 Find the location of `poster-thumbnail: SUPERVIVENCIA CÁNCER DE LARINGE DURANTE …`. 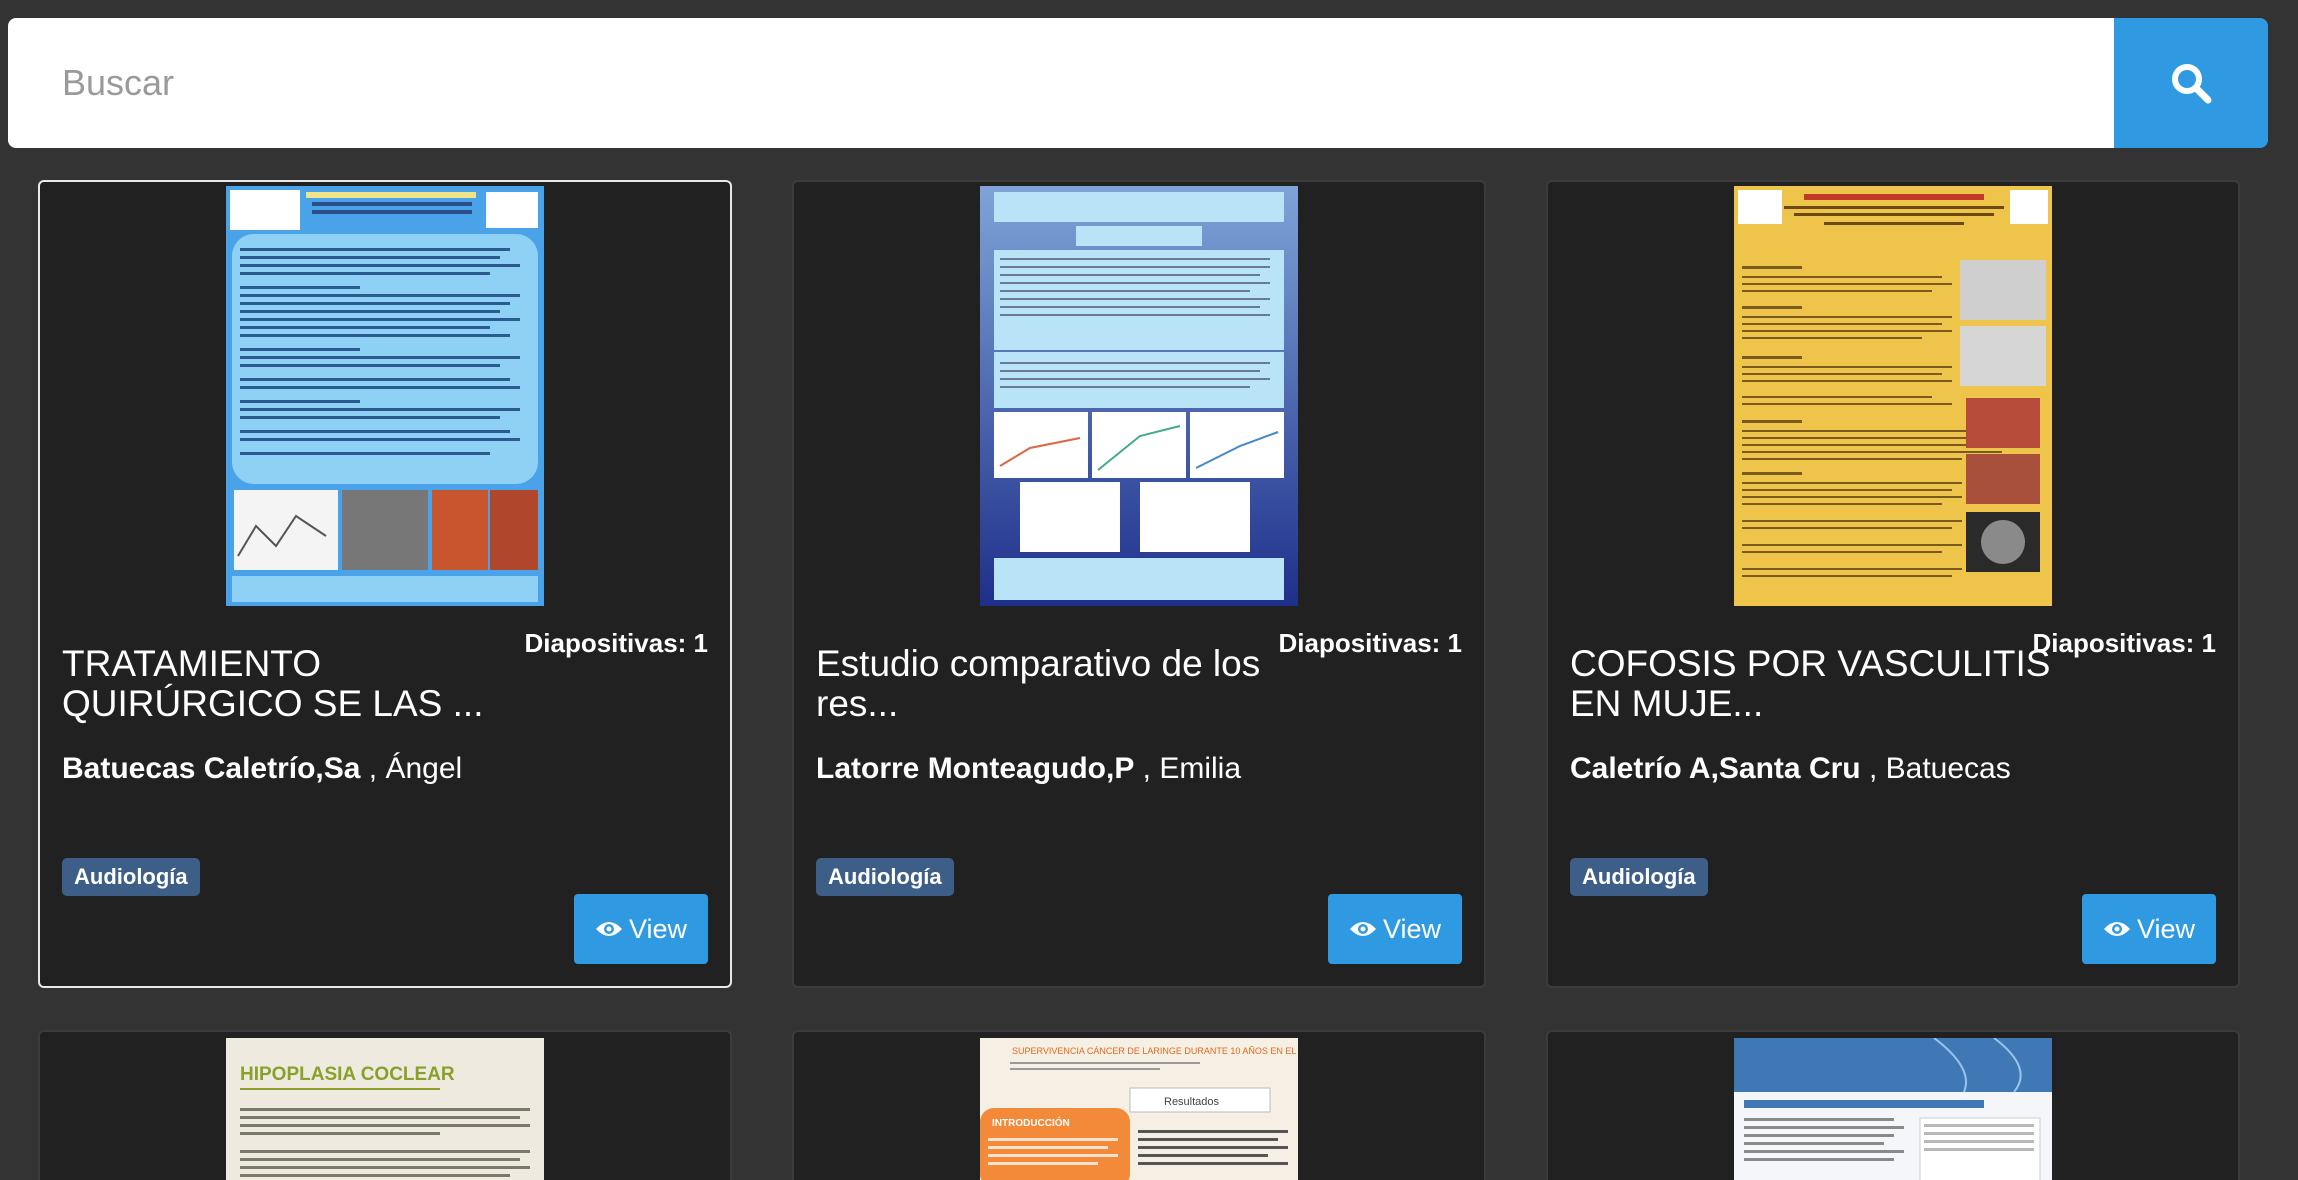

poster-thumbnail: SUPERVIVENCIA CÁNCER DE LARINGE DURANTE … is located at coordinates (1139, 1109).